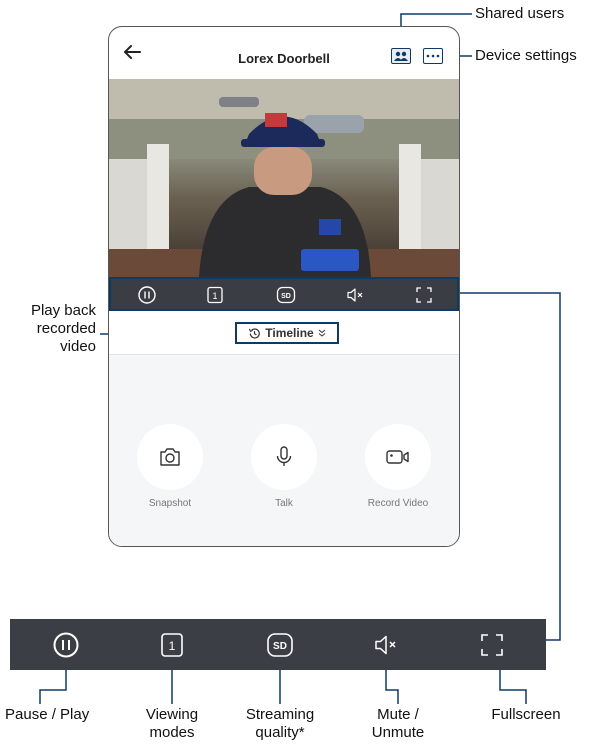 The height and width of the screenshot is (744, 596). I want to click on callout-streaming-quality: Streaming quality*, so click(280, 724).